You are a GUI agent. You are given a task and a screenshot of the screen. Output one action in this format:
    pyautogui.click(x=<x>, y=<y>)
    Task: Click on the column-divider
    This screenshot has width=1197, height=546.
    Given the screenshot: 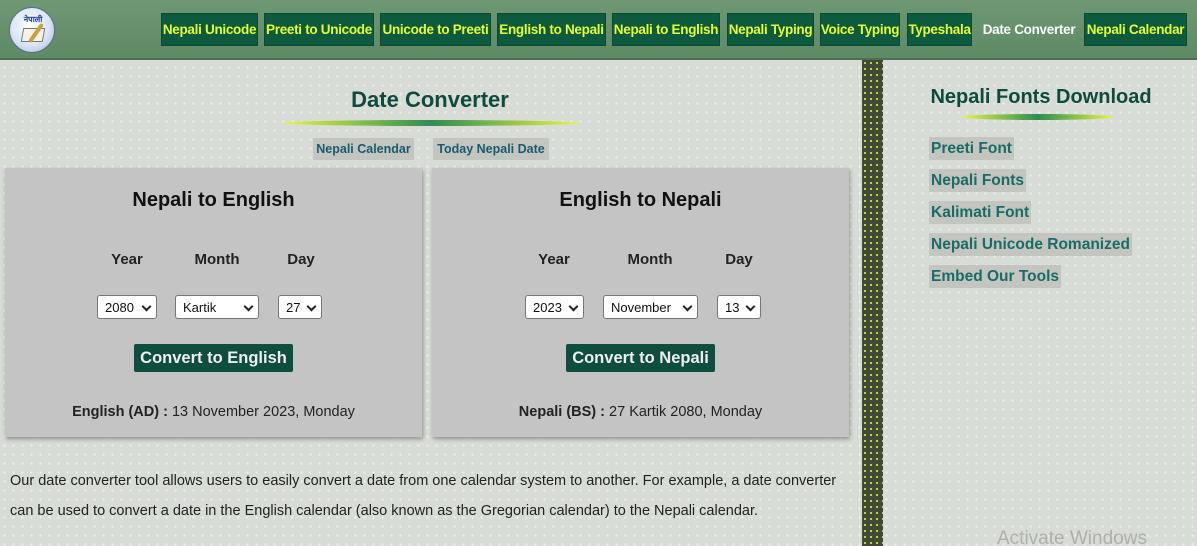 What is the action you would take?
    pyautogui.click(x=872, y=303)
    